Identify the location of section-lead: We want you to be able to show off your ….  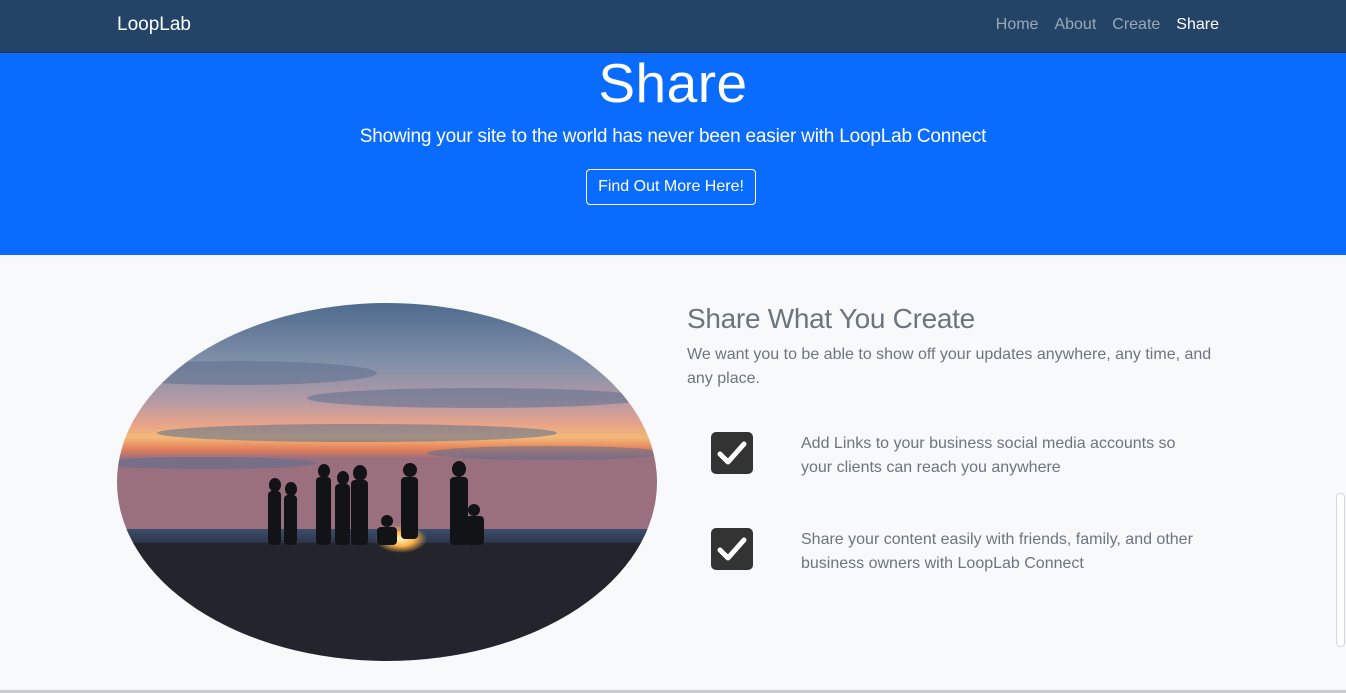
(949, 366).